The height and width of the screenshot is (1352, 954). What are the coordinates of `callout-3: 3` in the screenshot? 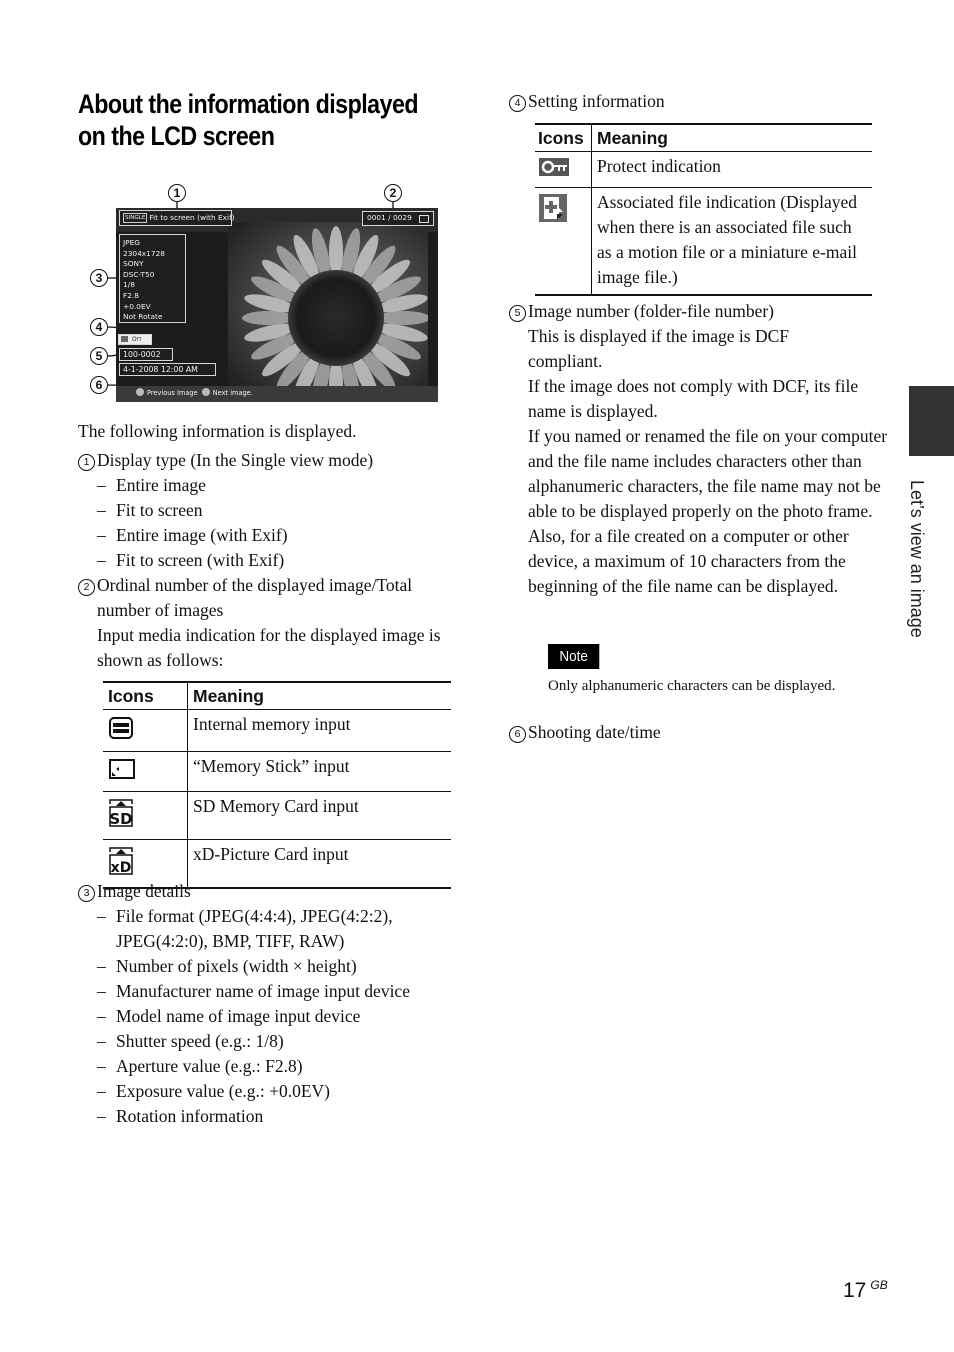 It's located at (99, 278).